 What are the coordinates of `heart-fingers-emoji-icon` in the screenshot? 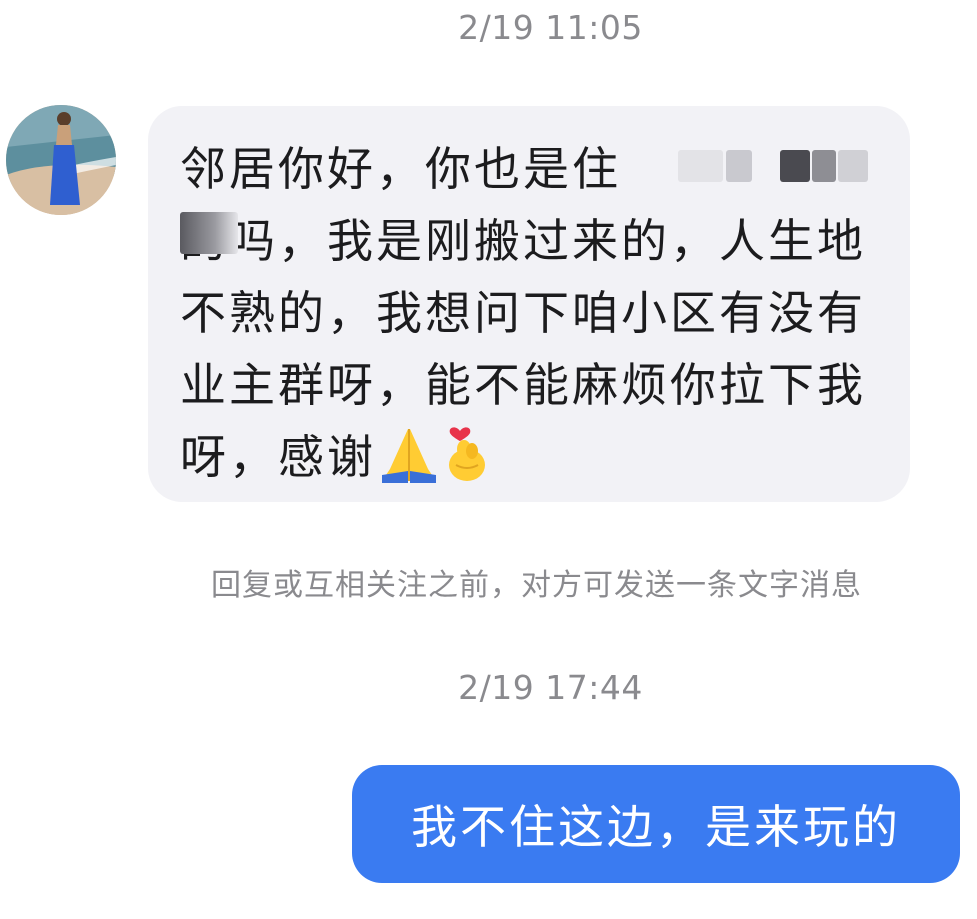 It's located at (467, 462).